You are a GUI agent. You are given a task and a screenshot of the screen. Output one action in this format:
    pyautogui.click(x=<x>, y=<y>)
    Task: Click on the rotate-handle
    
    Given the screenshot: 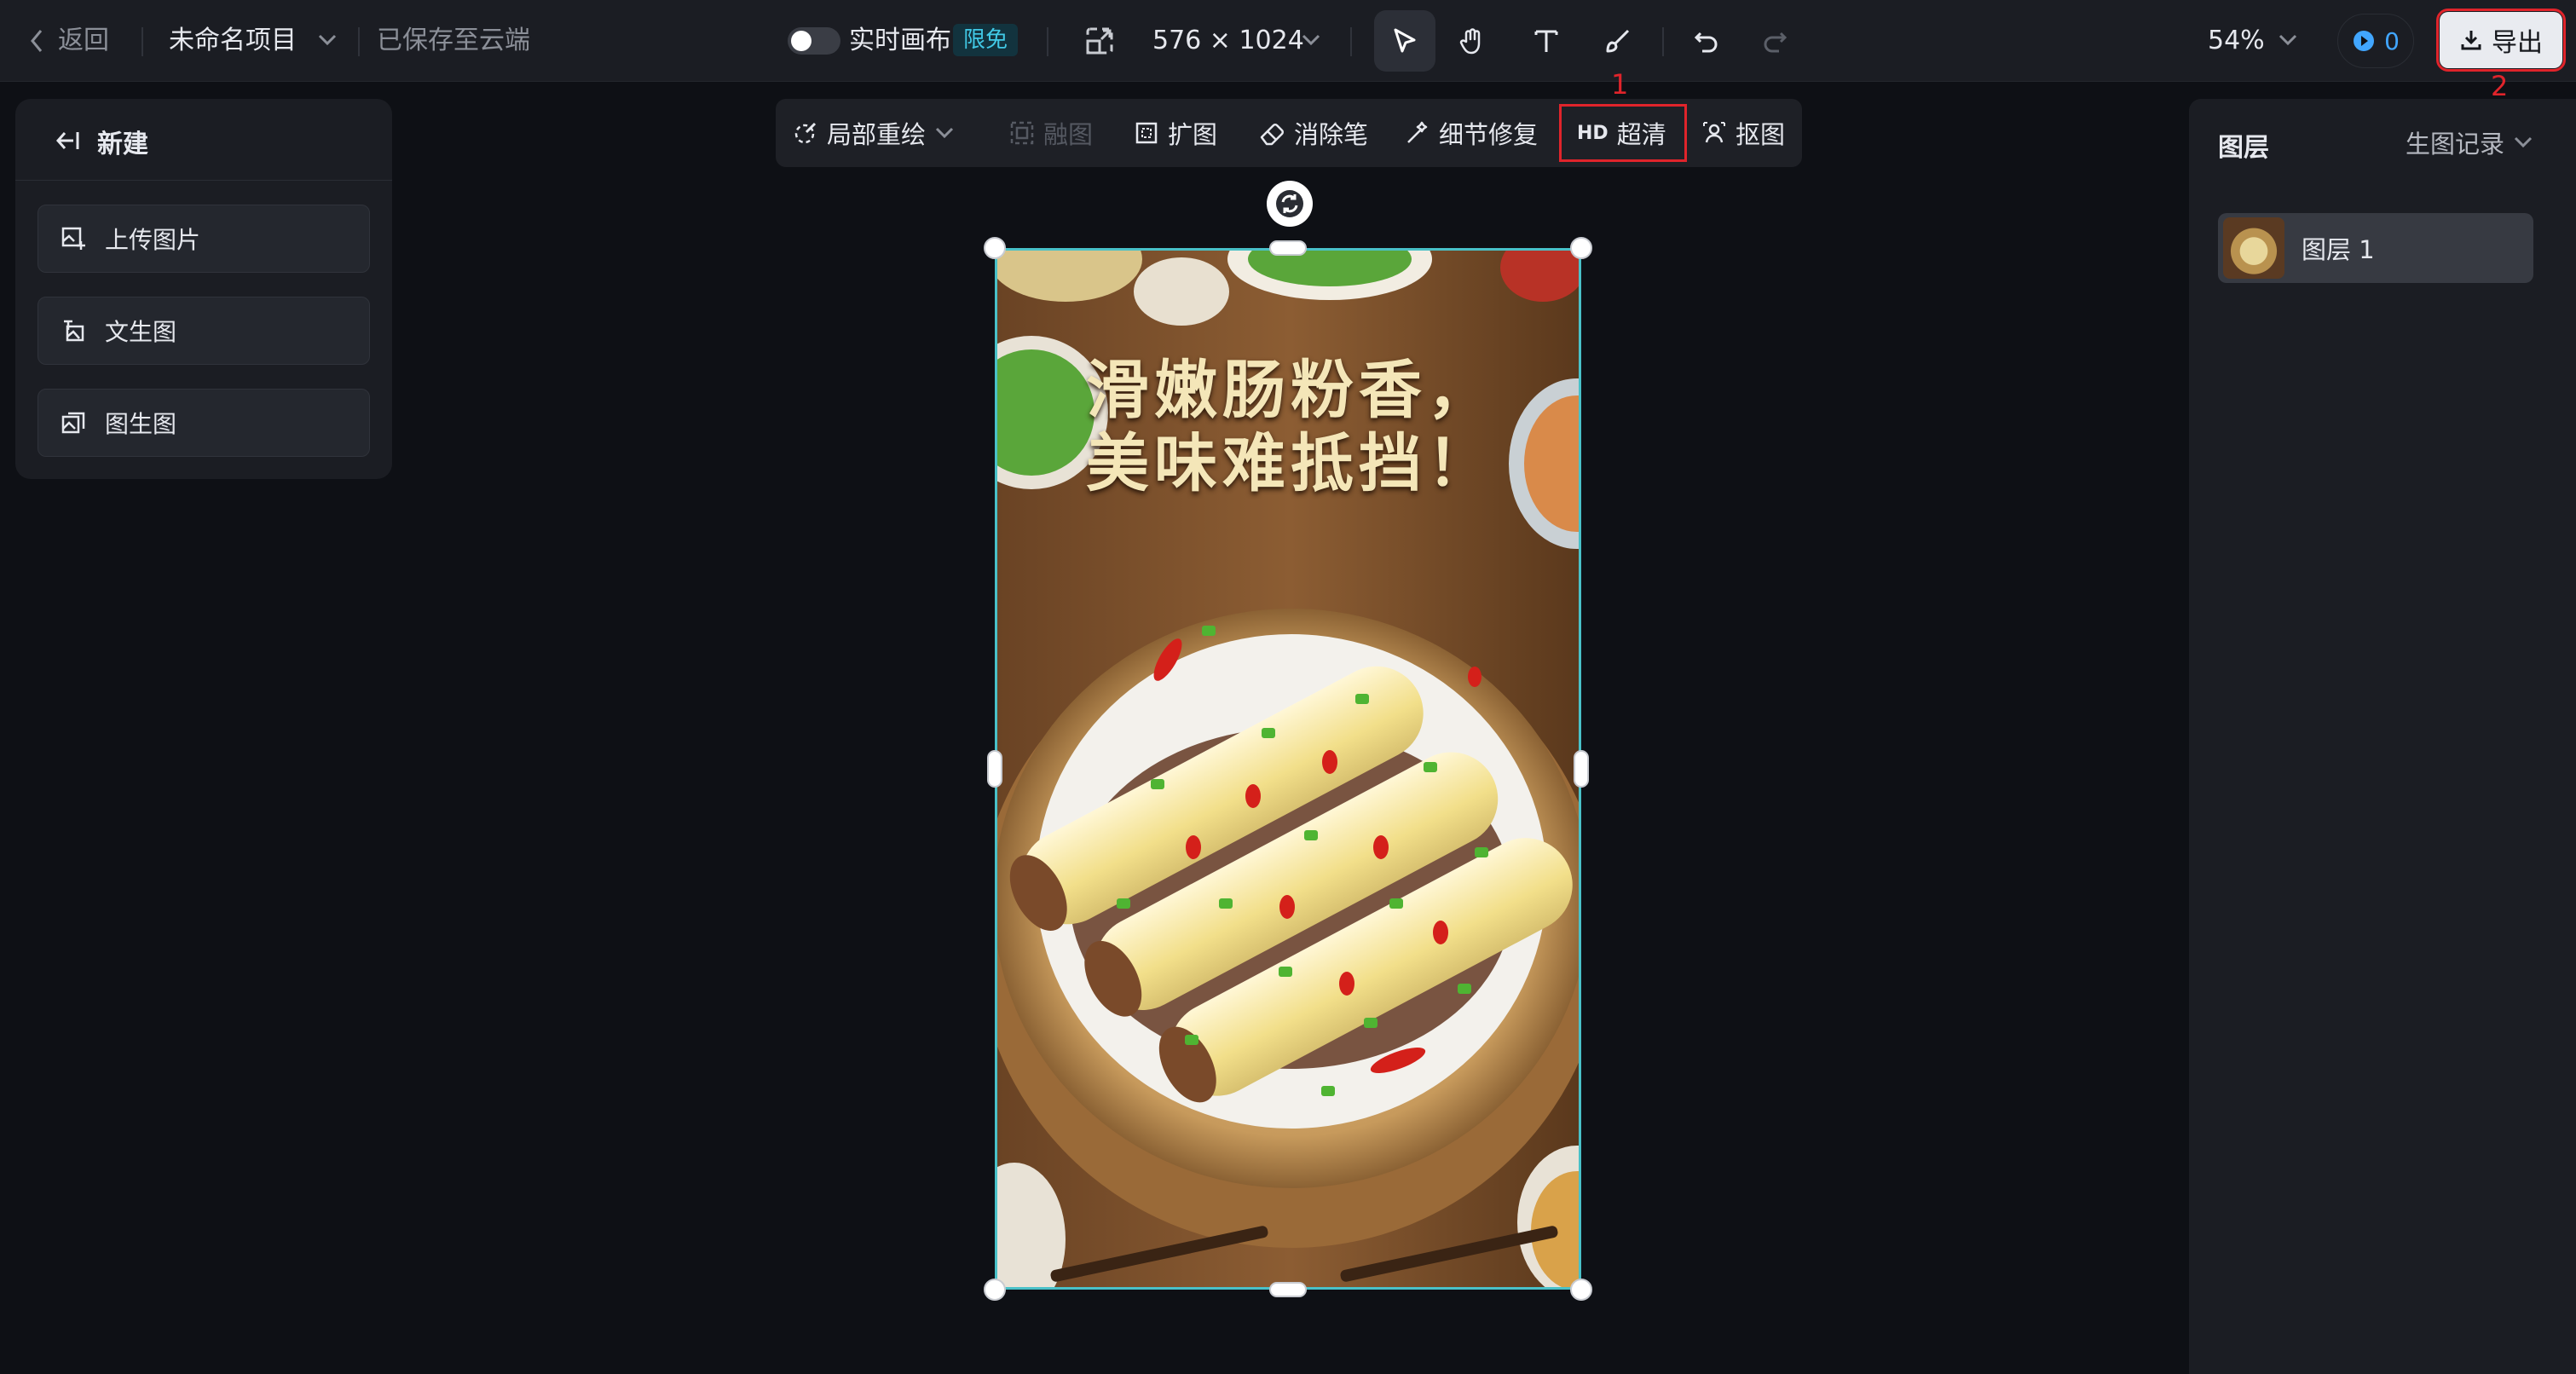 What is the action you would take?
    pyautogui.click(x=1290, y=204)
    